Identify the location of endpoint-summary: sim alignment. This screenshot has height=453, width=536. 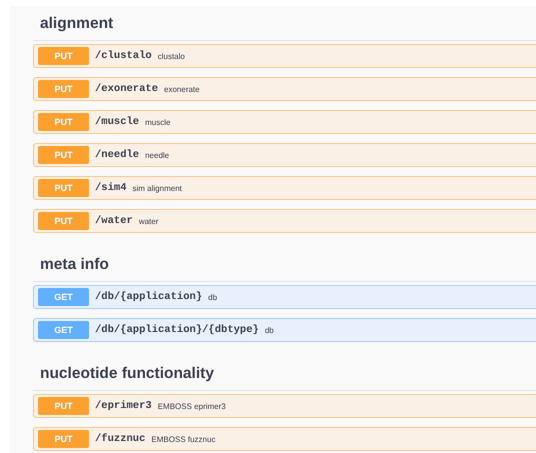
(157, 188).